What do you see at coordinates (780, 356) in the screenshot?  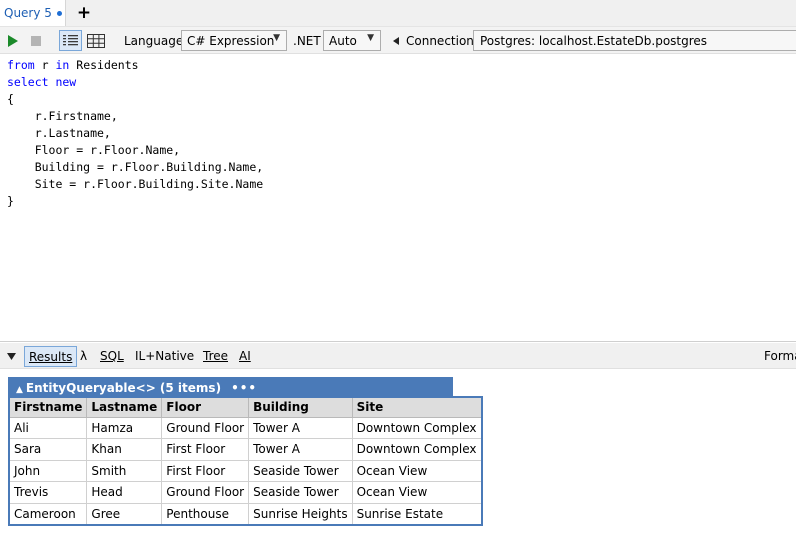 I see `format-button: Forma` at bounding box center [780, 356].